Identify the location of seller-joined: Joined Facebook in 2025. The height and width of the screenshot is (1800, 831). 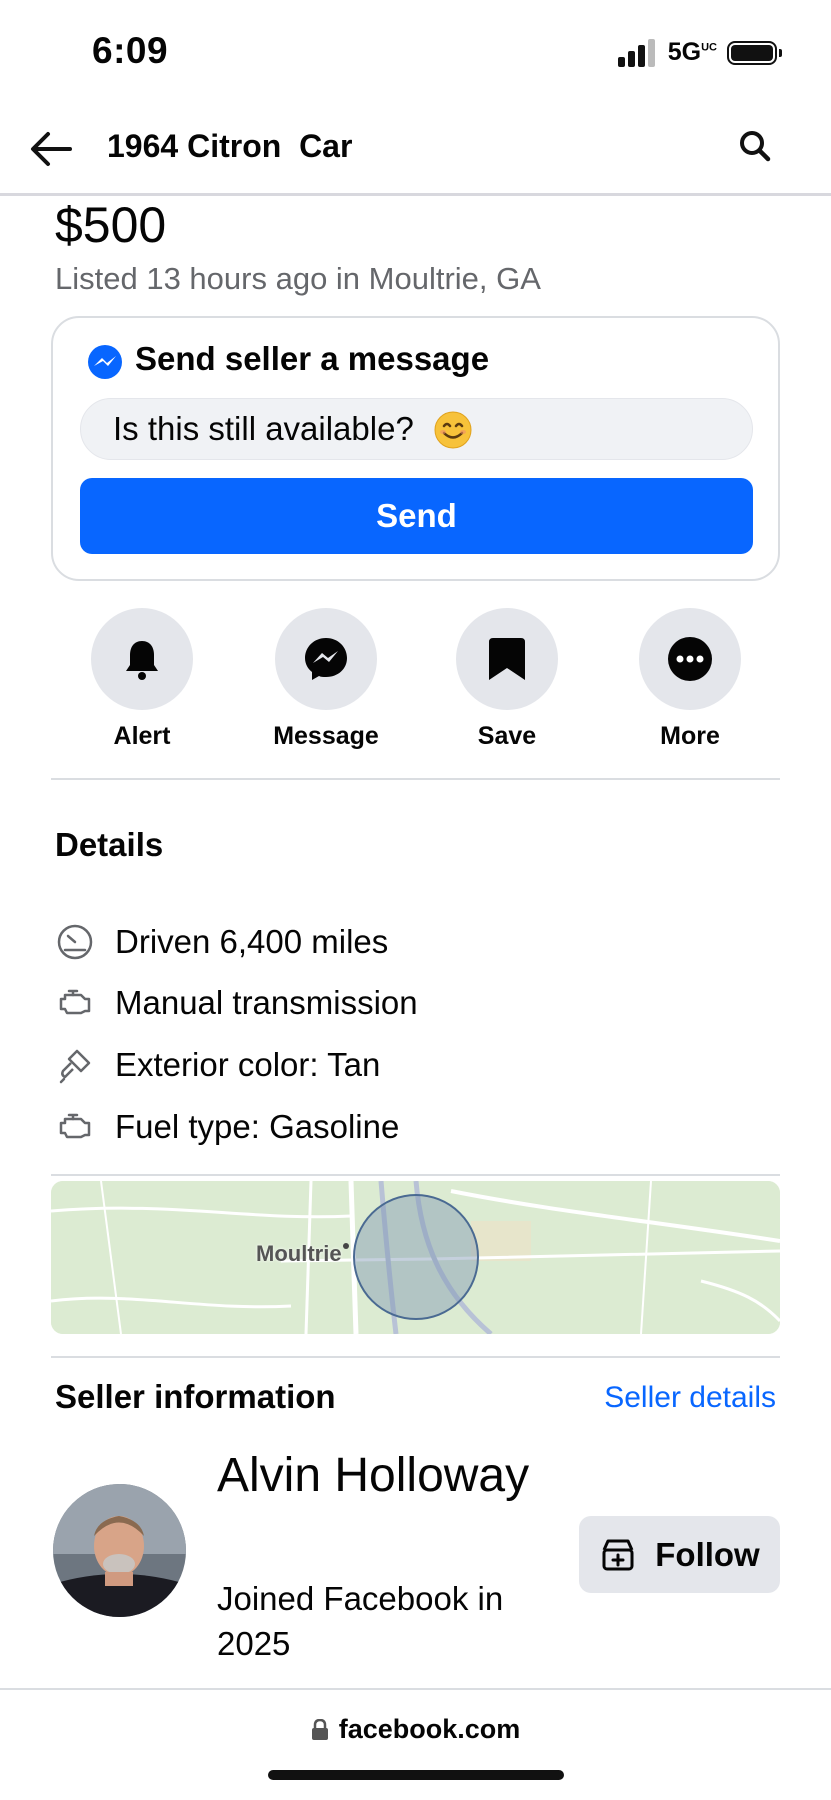
(360, 1621).